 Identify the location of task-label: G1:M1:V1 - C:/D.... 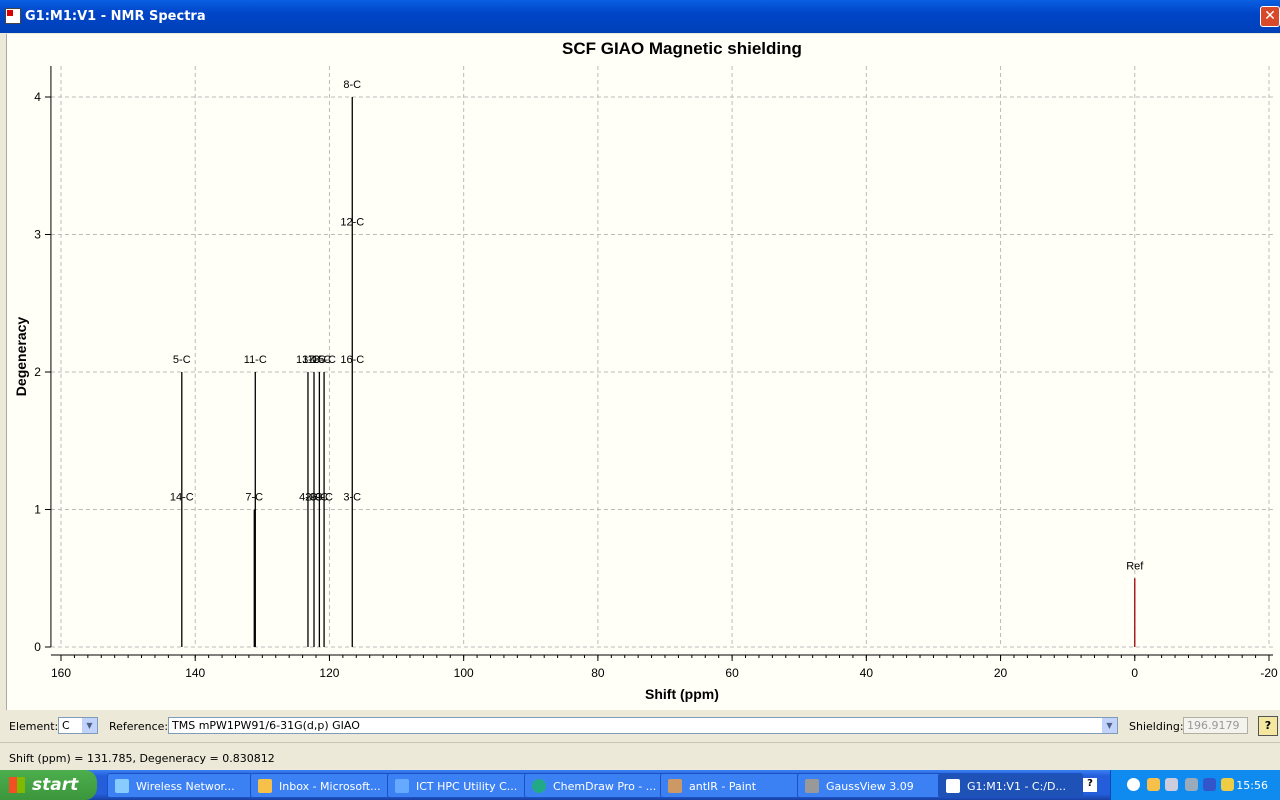
(1016, 786).